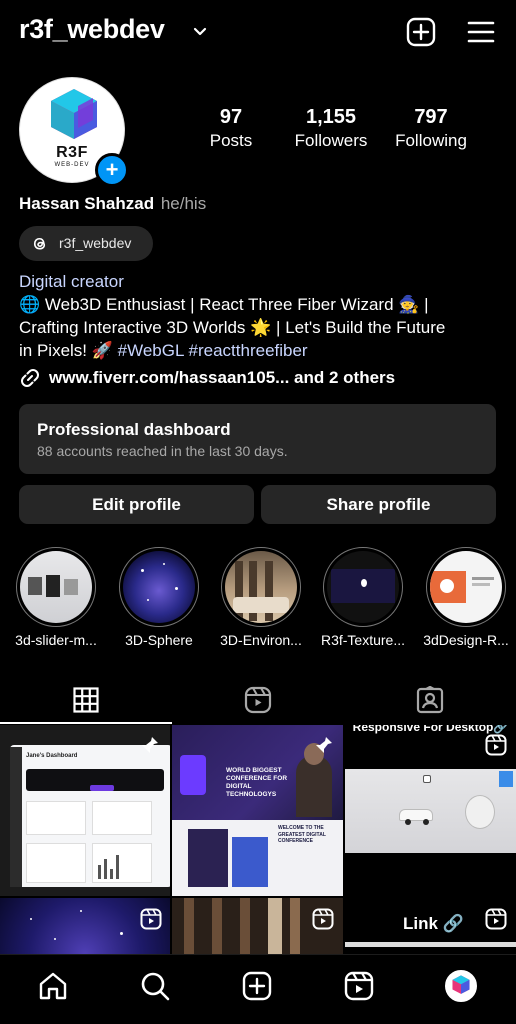 The width and height of the screenshot is (516, 1024). What do you see at coordinates (258, 32) in the screenshot?
I see `top-bar: r3f_webdev` at bounding box center [258, 32].